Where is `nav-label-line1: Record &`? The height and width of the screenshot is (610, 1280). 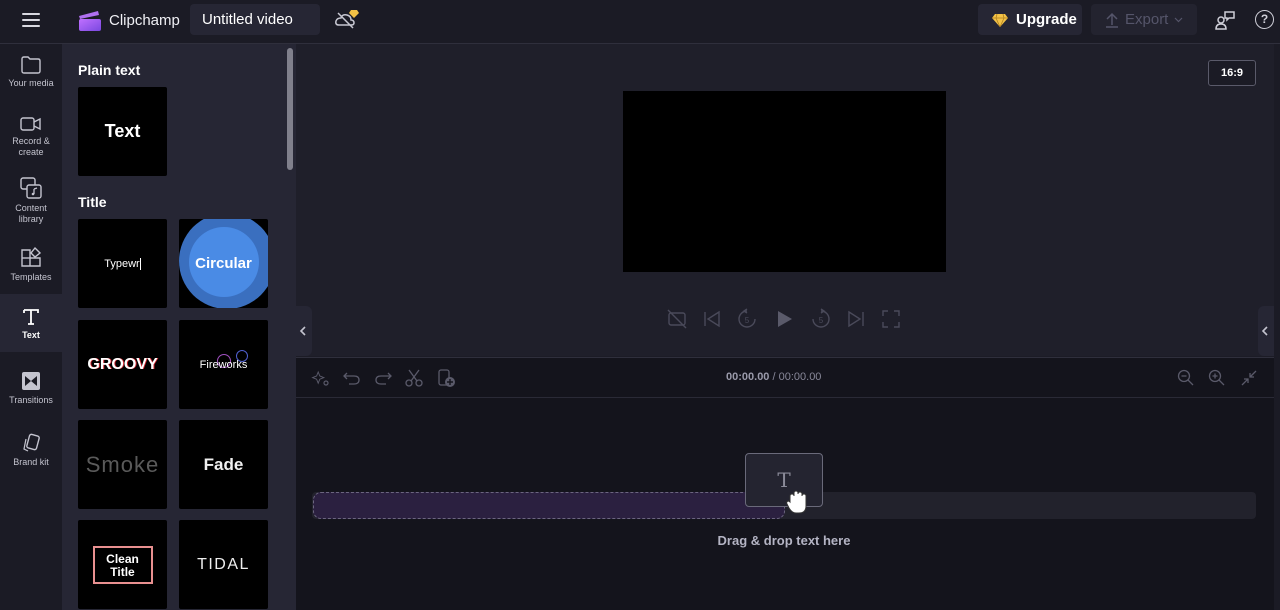 nav-label-line1: Record & is located at coordinates (31, 141).